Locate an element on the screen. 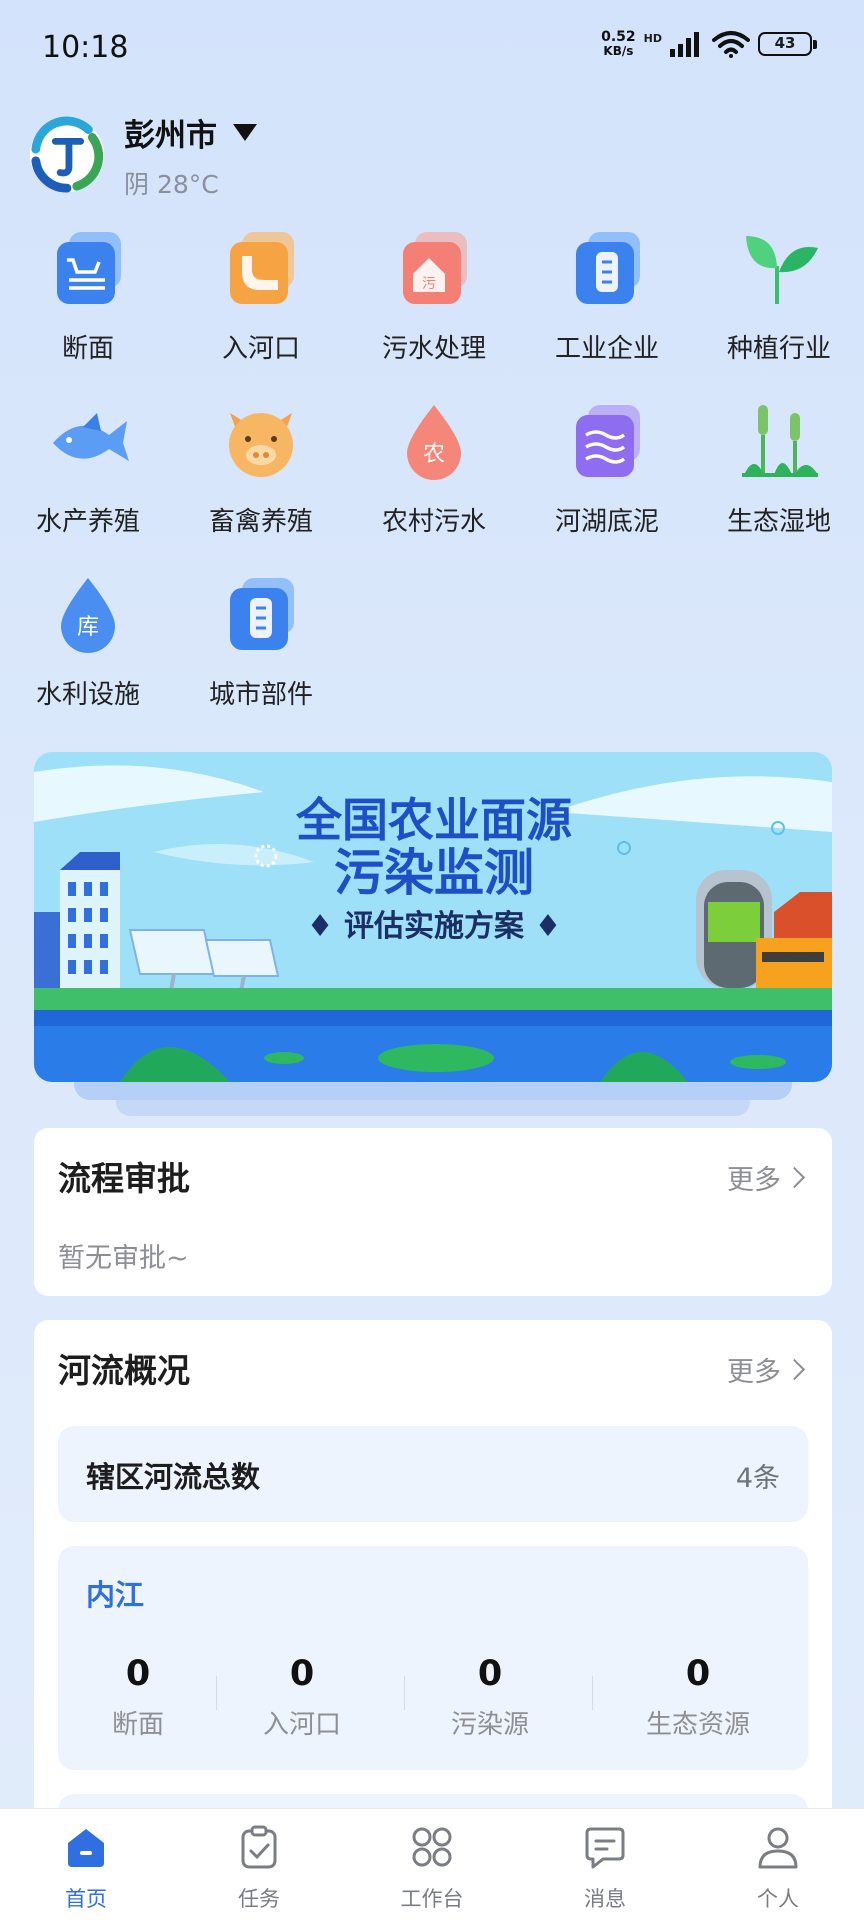  weather-text: 阴 28°C is located at coordinates (171, 184).